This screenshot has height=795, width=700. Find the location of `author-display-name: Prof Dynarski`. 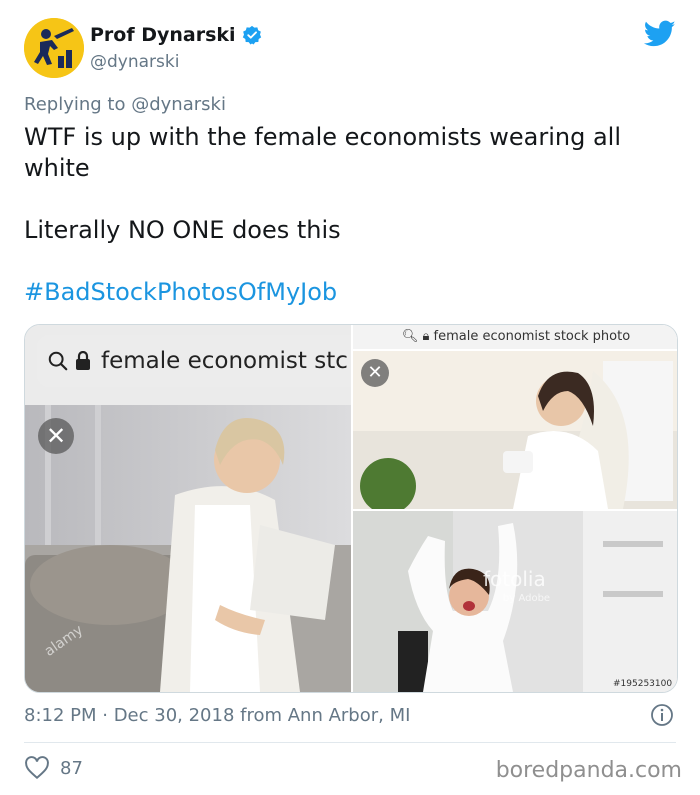

author-display-name: Prof Dynarski is located at coordinates (163, 35).